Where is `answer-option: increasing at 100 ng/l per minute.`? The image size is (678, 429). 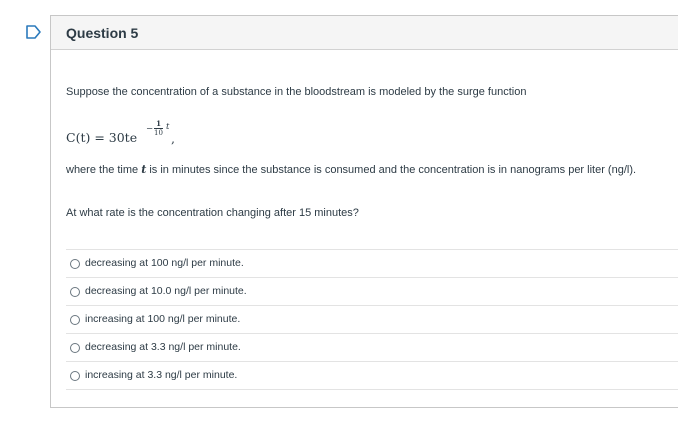 answer-option: increasing at 100 ng/l per minute. is located at coordinates (372, 320).